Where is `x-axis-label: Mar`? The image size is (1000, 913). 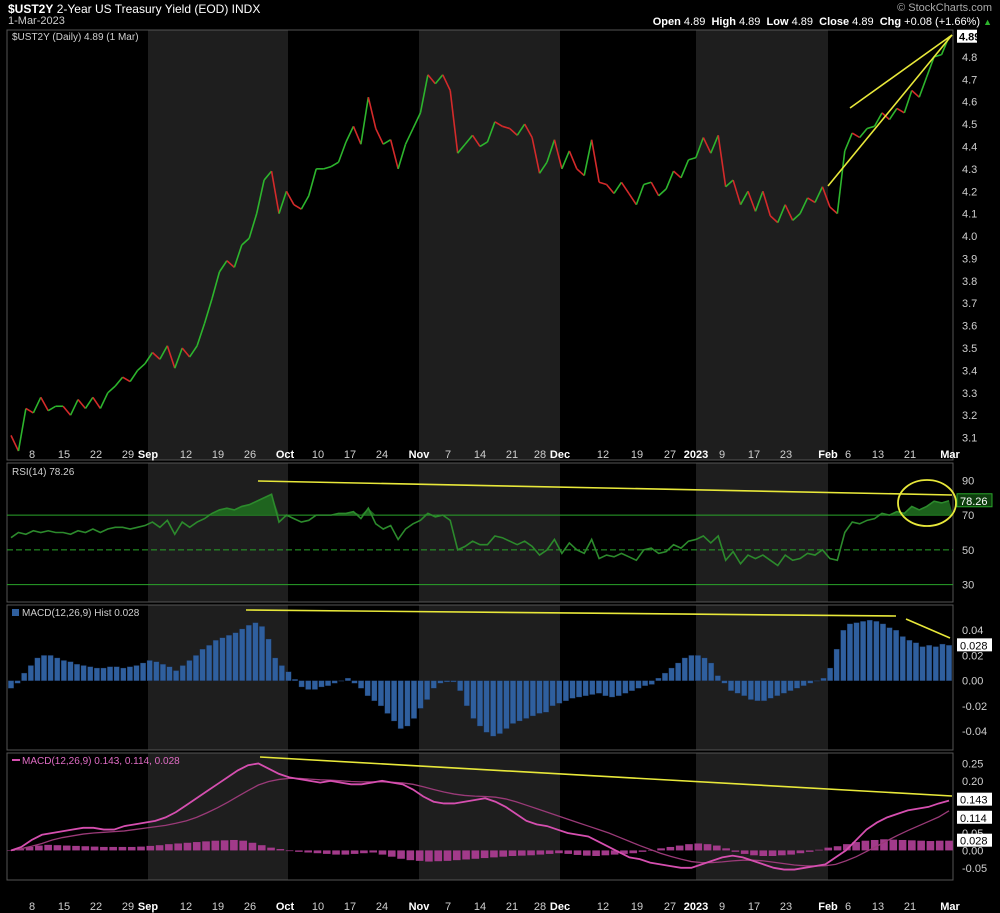
x-axis-label: Mar is located at coordinates (950, 907).